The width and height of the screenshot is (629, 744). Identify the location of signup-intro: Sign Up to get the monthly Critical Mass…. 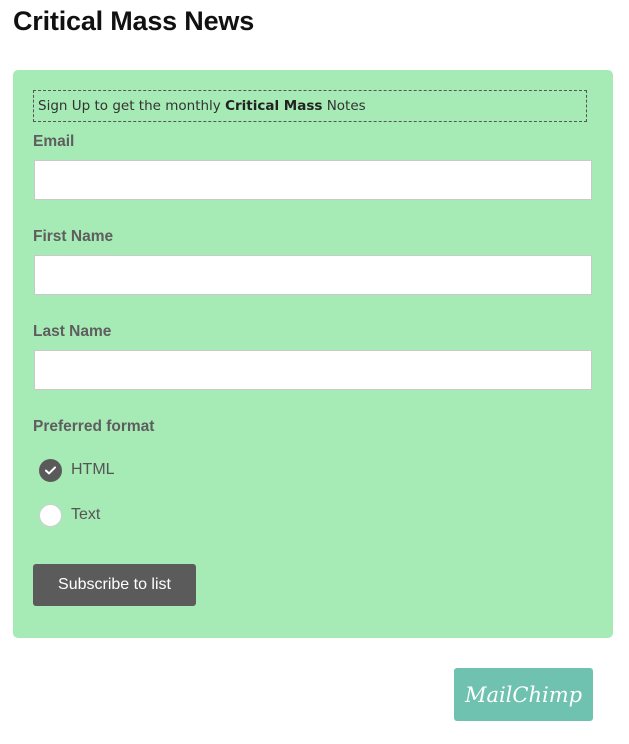
(310, 106).